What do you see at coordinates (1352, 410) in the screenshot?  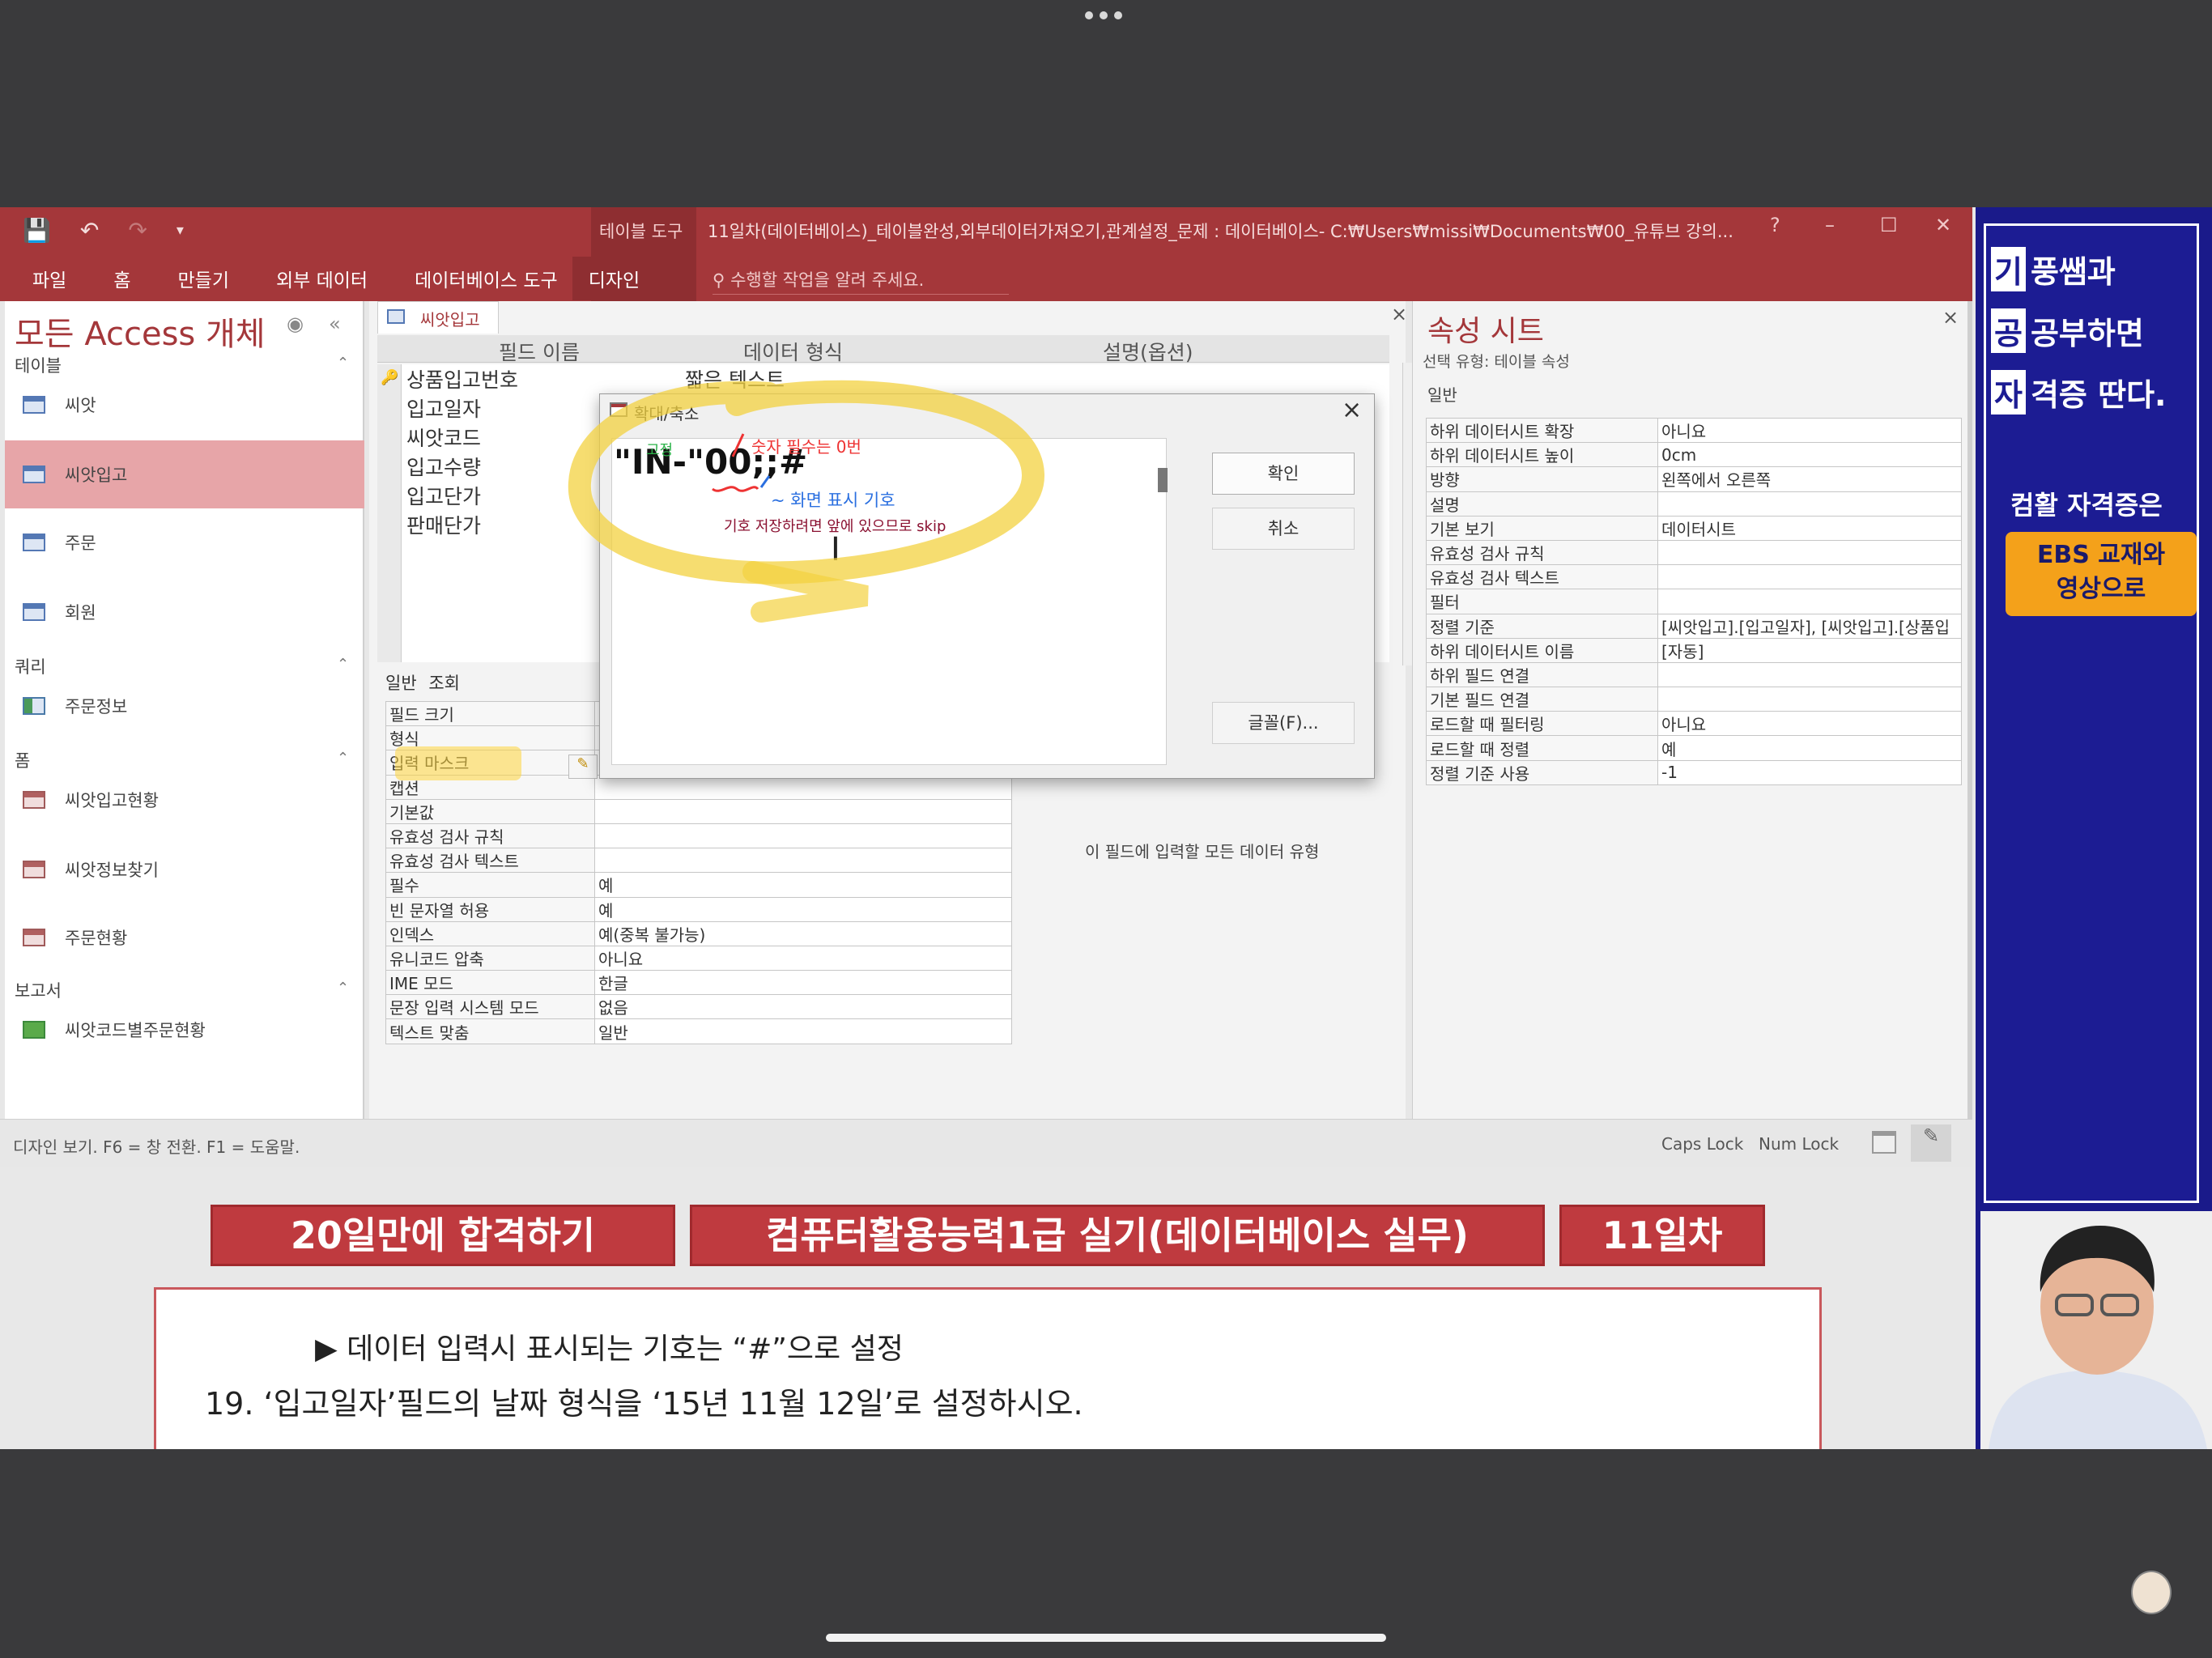 I see `close-icon: ×` at bounding box center [1352, 410].